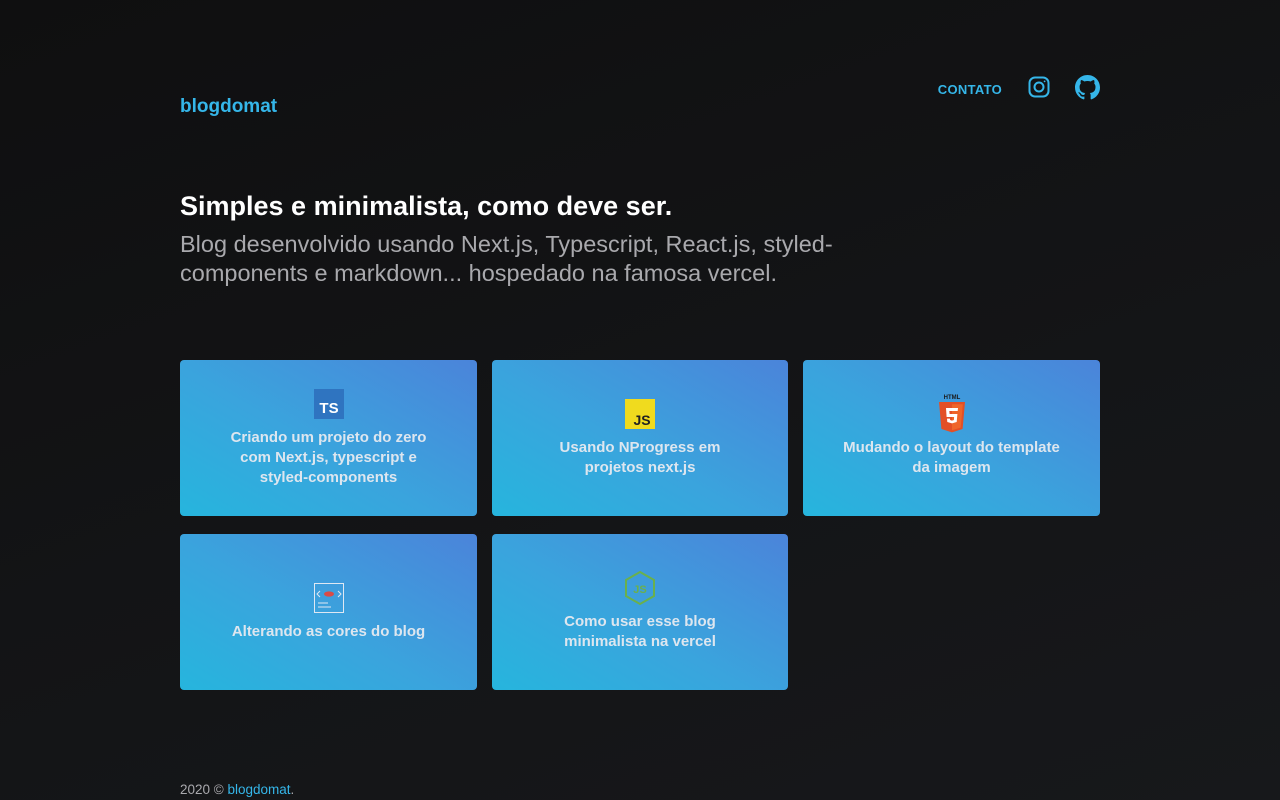  Describe the element at coordinates (1087, 87) in the screenshot. I see `github-icon` at that location.